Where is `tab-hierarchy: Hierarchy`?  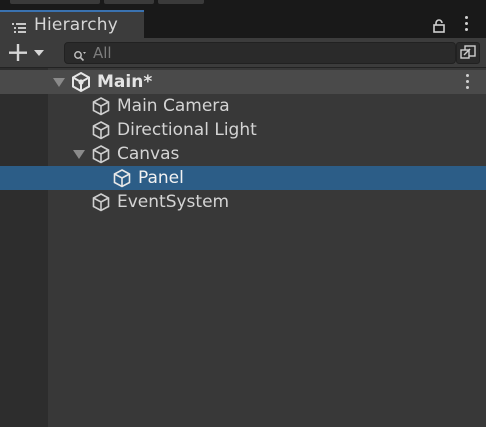 tab-hierarchy: Hierarchy is located at coordinates (72, 24).